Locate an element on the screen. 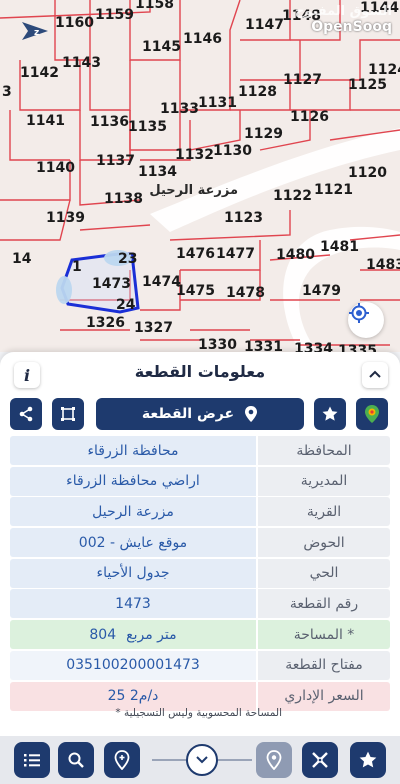 This screenshot has height=784, width=400. parcel-label-1142: 1142 is located at coordinates (39, 73).